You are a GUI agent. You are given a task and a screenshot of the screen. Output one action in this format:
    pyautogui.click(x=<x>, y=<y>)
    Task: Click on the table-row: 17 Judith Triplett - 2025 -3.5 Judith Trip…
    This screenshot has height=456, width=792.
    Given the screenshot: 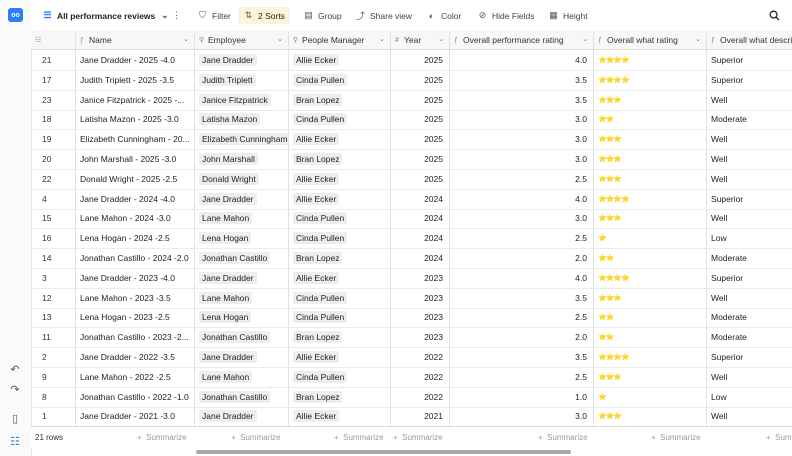 What is the action you would take?
    pyautogui.click(x=411, y=80)
    